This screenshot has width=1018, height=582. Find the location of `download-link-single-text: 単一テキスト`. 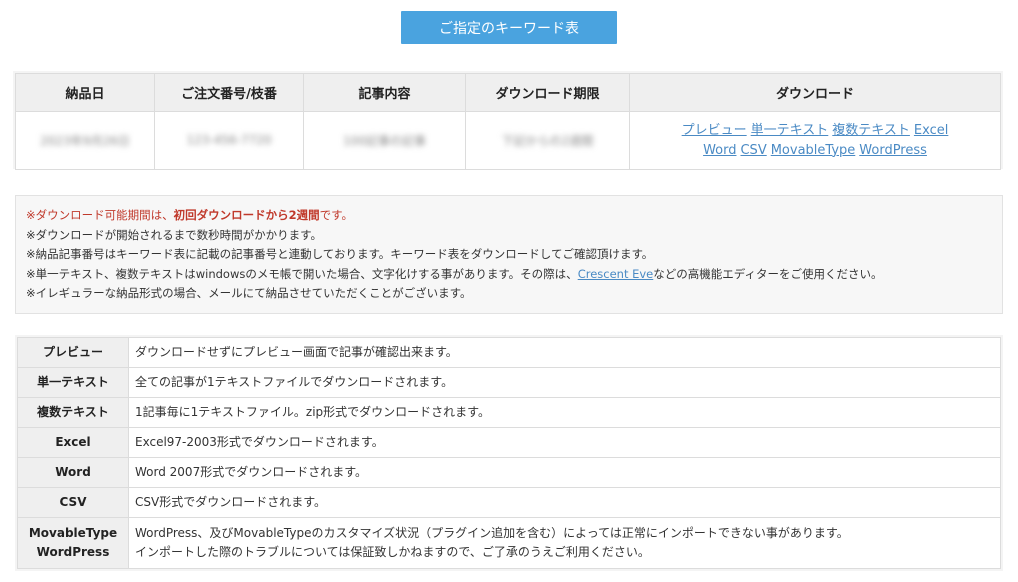

download-link-single-text: 単一テキスト is located at coordinates (790, 130).